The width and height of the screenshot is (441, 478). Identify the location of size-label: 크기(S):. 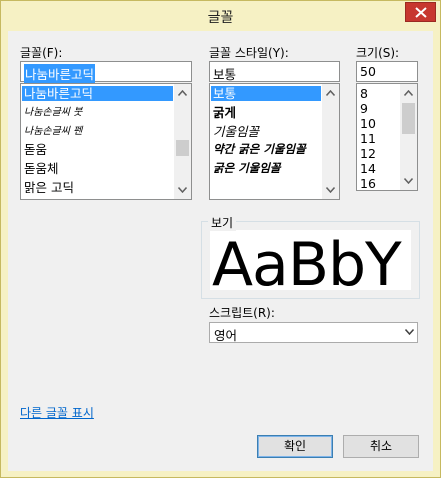
(378, 53).